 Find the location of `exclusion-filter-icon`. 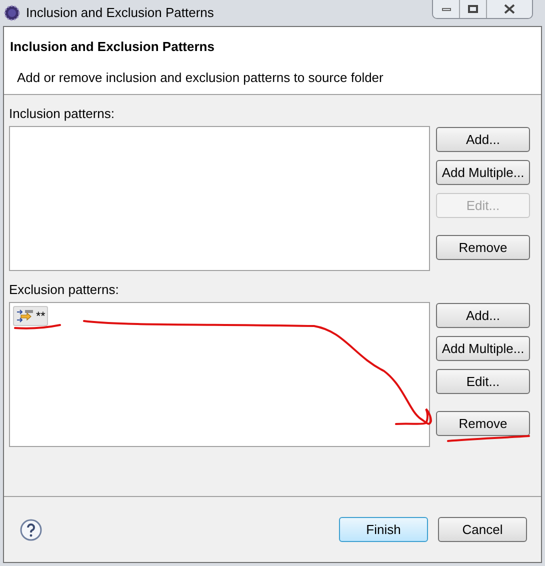

exclusion-filter-icon is located at coordinates (25, 316).